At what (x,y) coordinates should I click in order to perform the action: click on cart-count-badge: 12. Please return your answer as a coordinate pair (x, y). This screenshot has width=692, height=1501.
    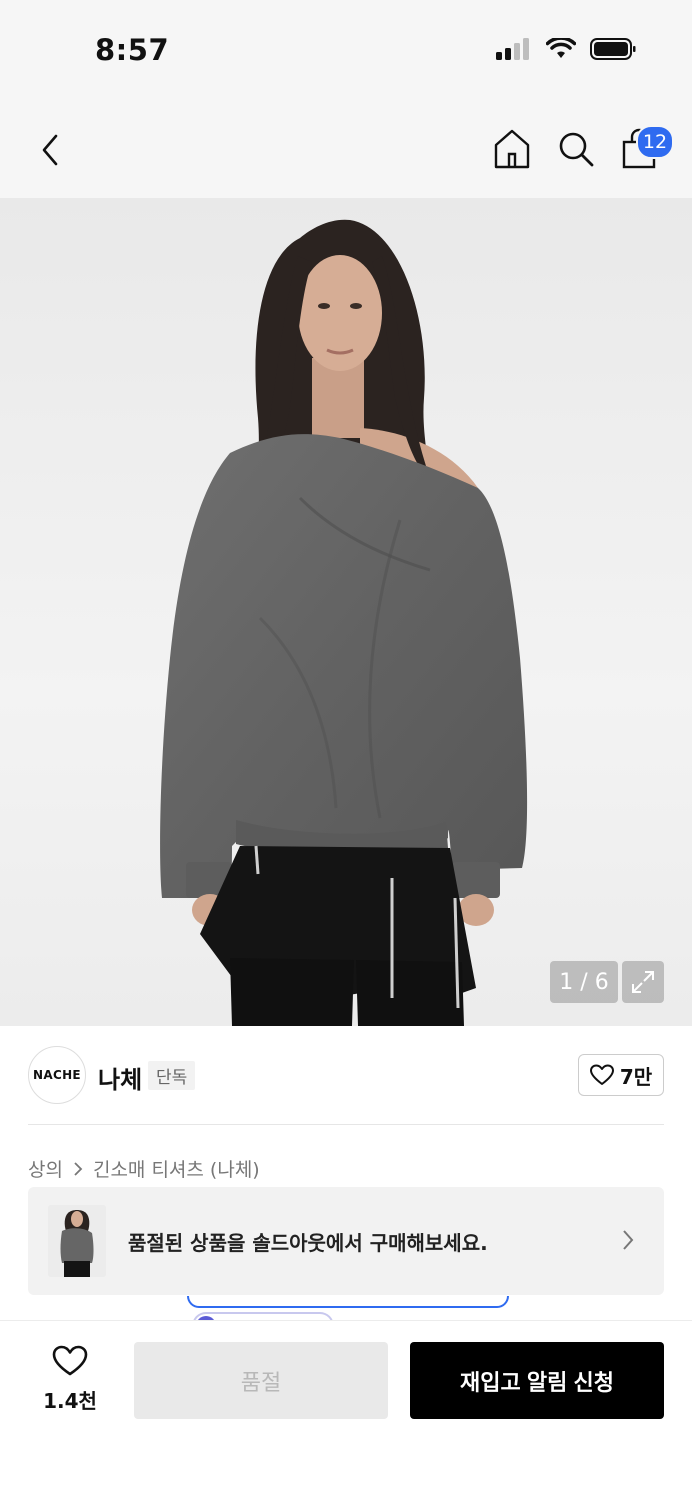
    Looking at the image, I should click on (655, 142).